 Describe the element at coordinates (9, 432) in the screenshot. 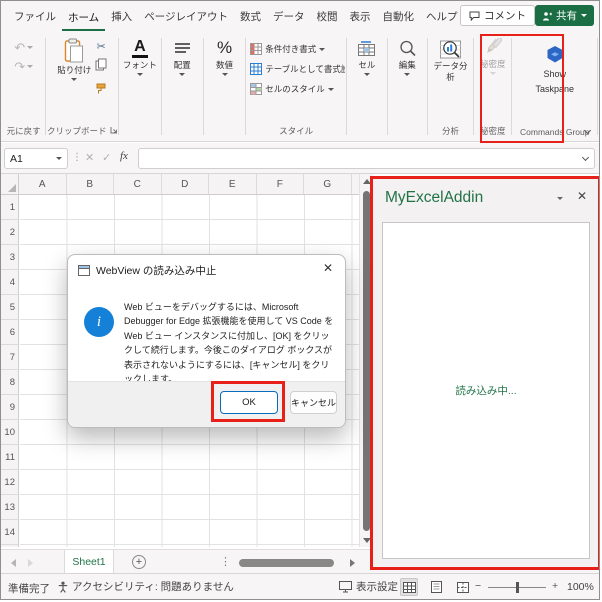

I see `row-header: 10` at that location.